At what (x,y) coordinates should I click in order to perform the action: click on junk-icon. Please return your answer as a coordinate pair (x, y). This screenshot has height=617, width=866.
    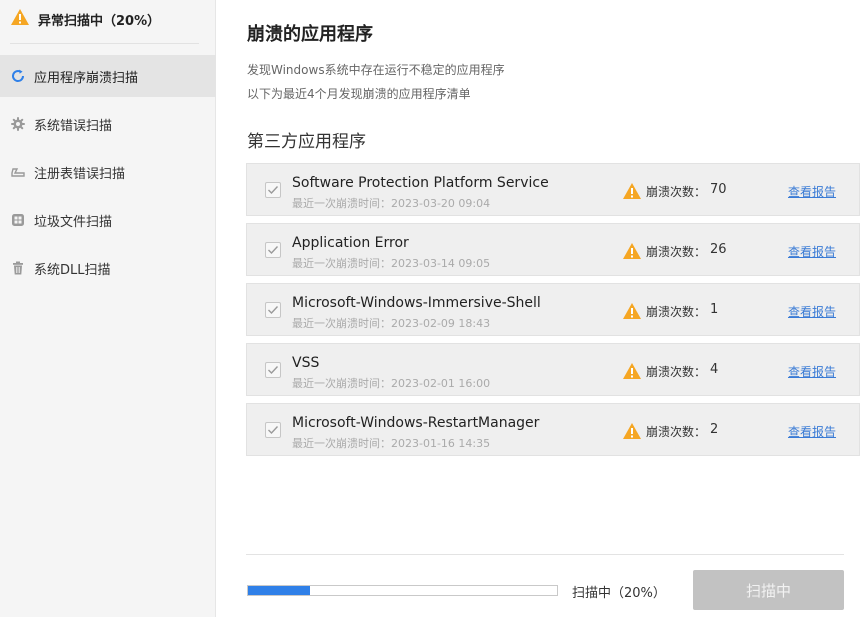
    Looking at the image, I should click on (18, 220).